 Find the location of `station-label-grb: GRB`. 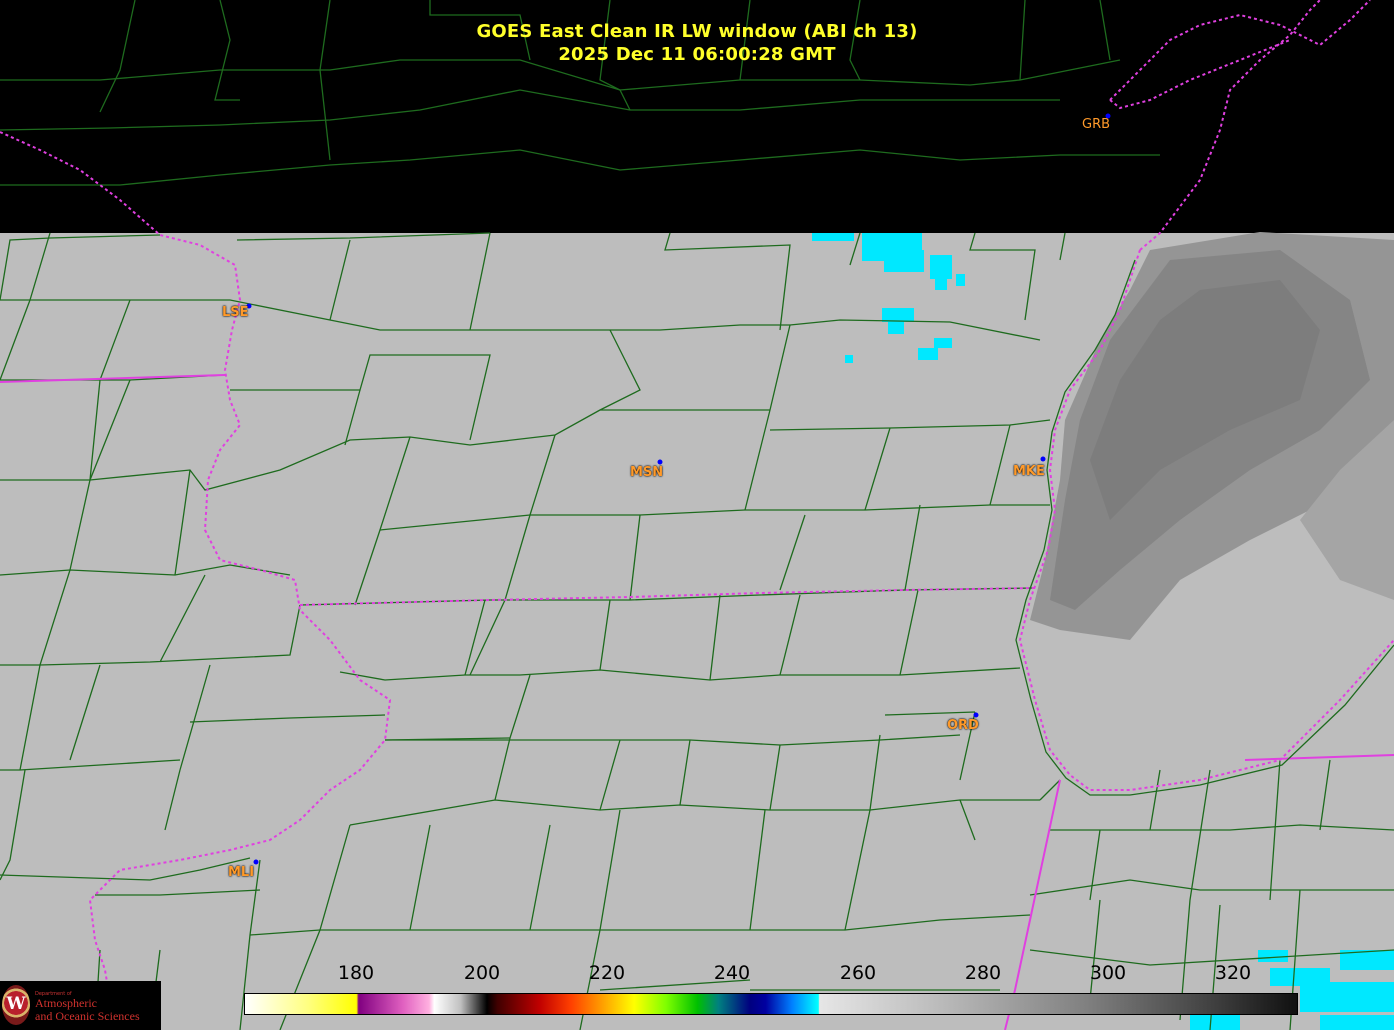

station-label-grb: GRB is located at coordinates (1096, 124).